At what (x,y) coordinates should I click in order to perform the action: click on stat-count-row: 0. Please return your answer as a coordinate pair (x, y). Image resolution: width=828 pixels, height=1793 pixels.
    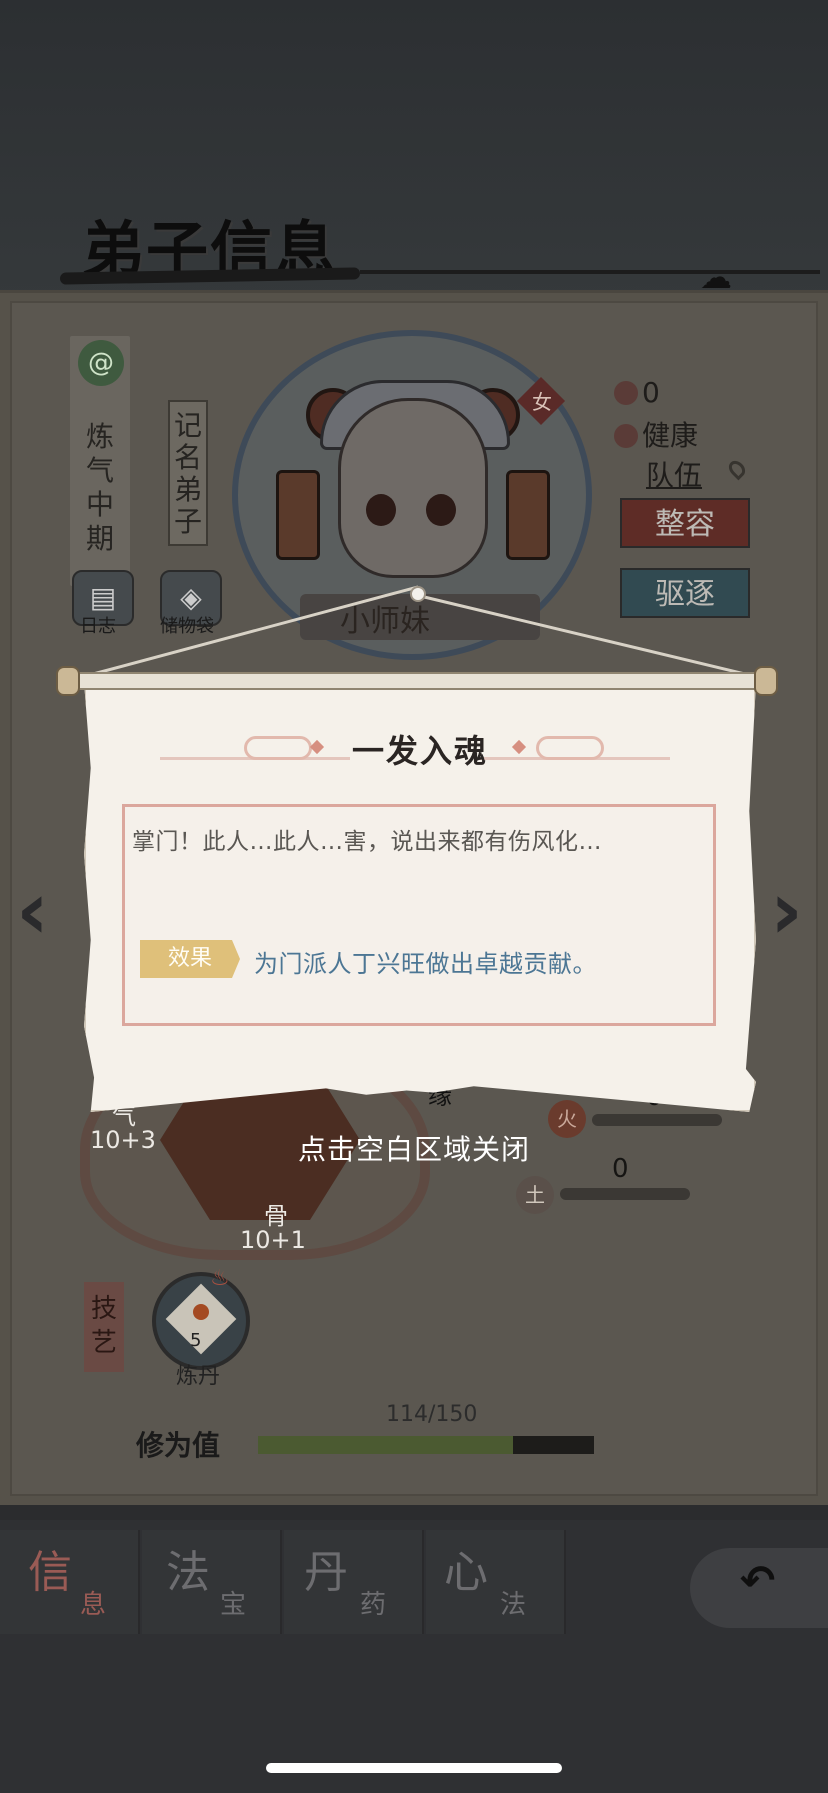
    Looking at the image, I should click on (637, 392).